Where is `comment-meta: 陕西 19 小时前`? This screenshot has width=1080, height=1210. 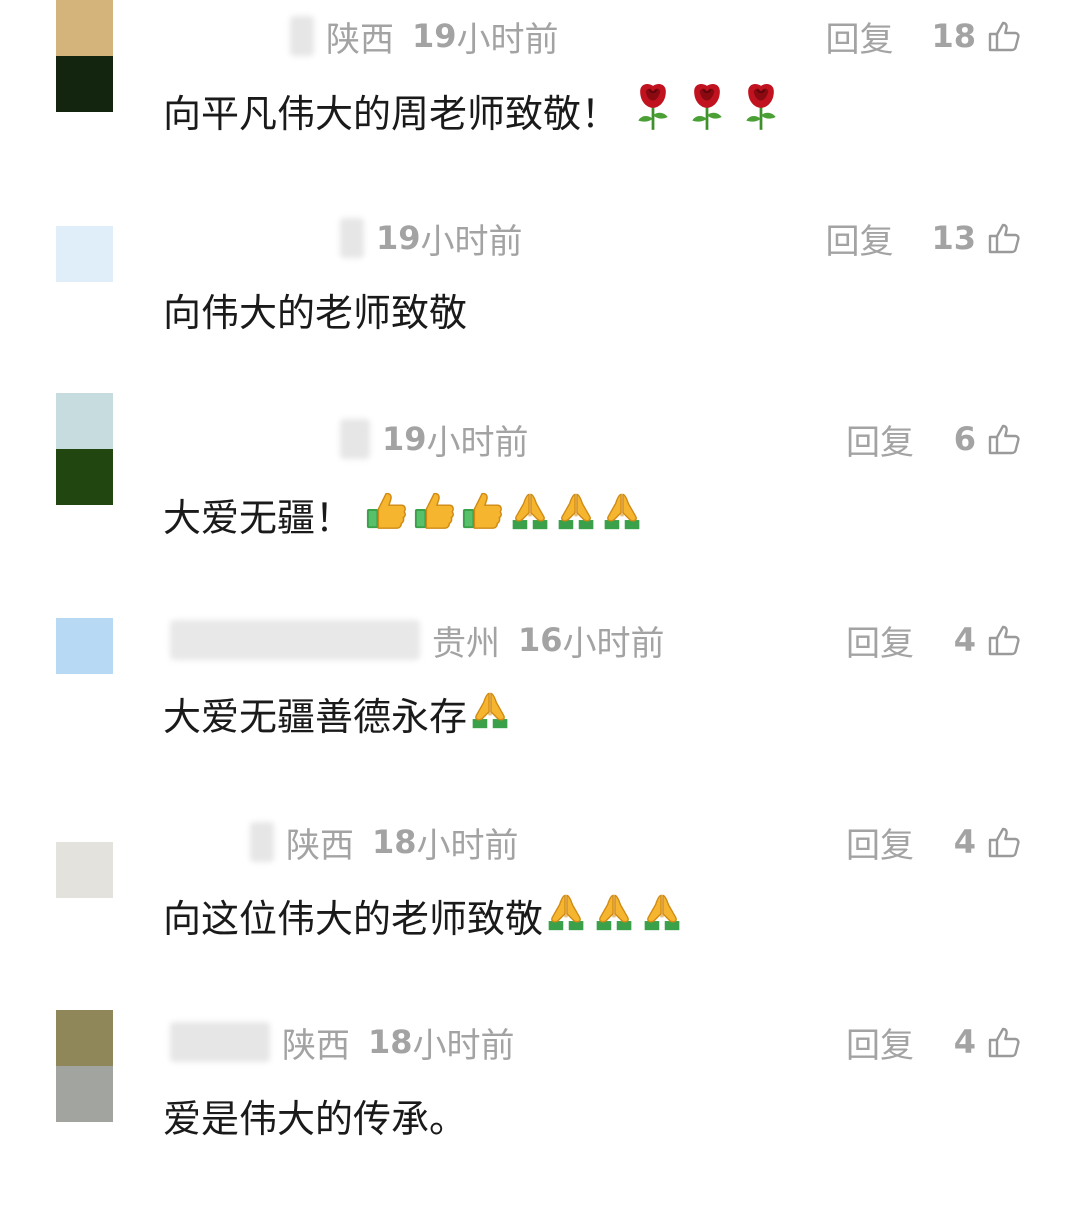 comment-meta: 陕西 19 小时前 is located at coordinates (424, 37).